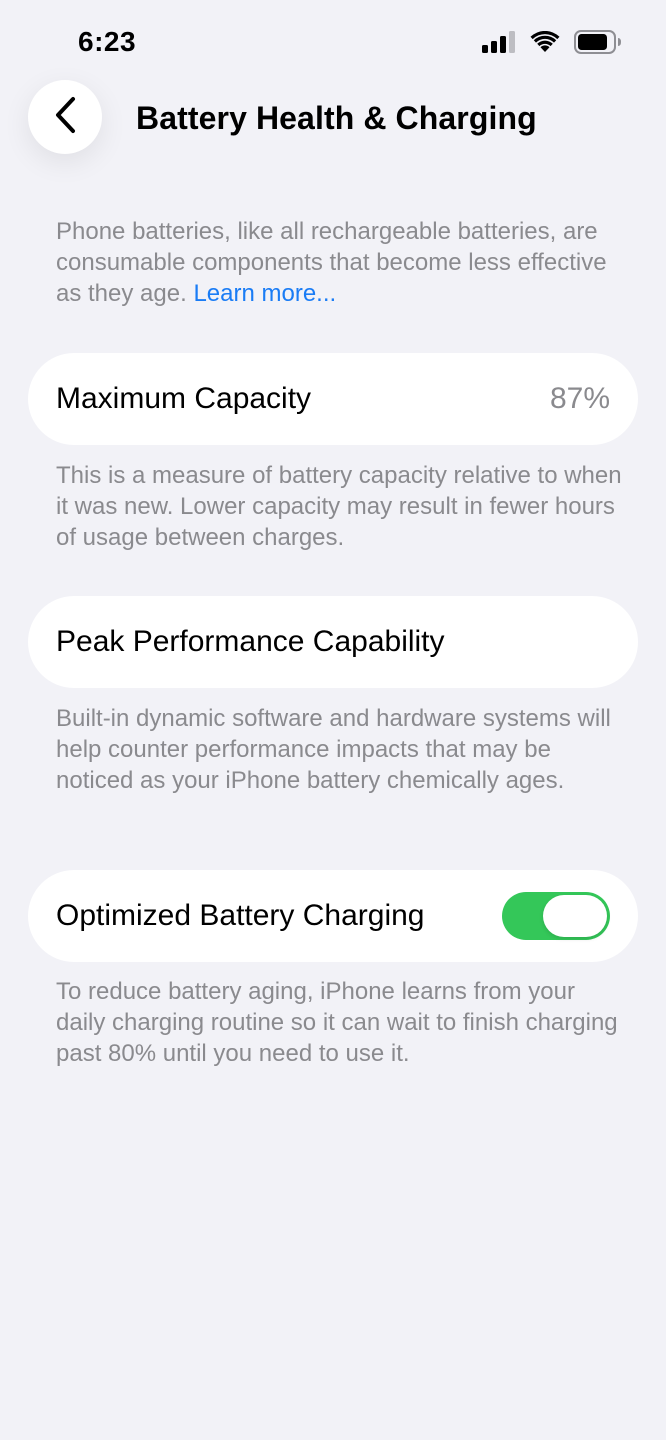 The height and width of the screenshot is (1440, 666). What do you see at coordinates (333, 40) in the screenshot?
I see `status-bar: 6:23` at bounding box center [333, 40].